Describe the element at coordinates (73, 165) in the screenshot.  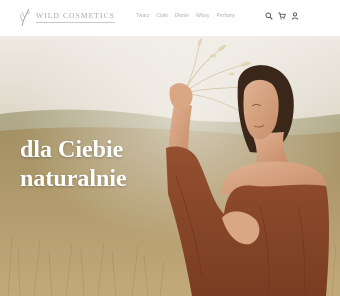
I see `hero-headline: dla Ciebie naturalnie` at that location.